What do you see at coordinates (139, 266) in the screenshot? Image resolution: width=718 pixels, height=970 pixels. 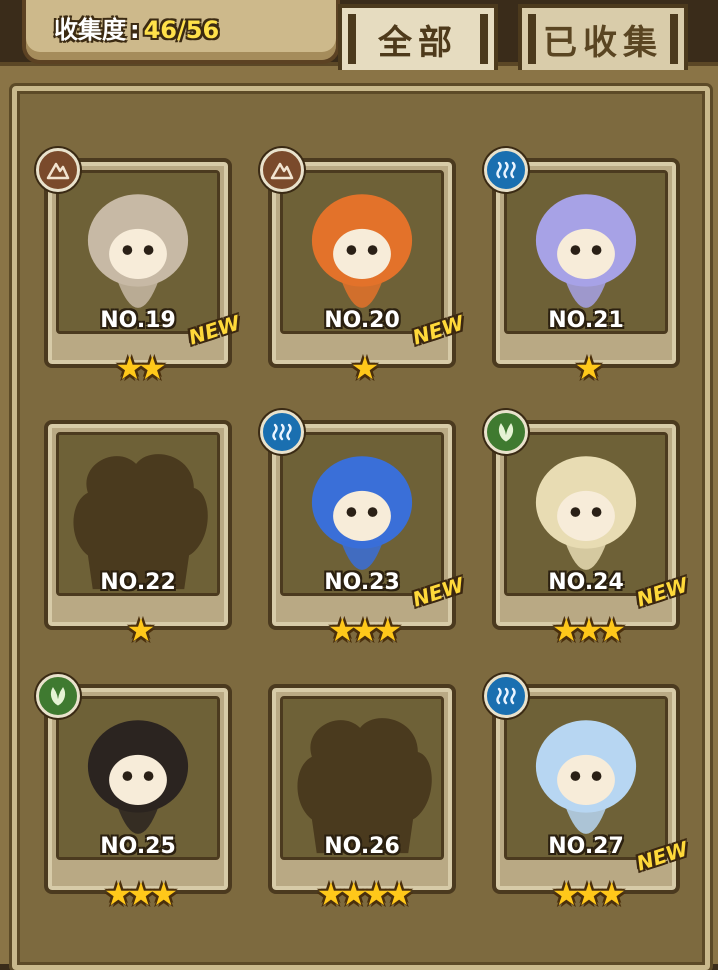 I see `monster-card: NO.19 NEW ★★` at bounding box center [139, 266].